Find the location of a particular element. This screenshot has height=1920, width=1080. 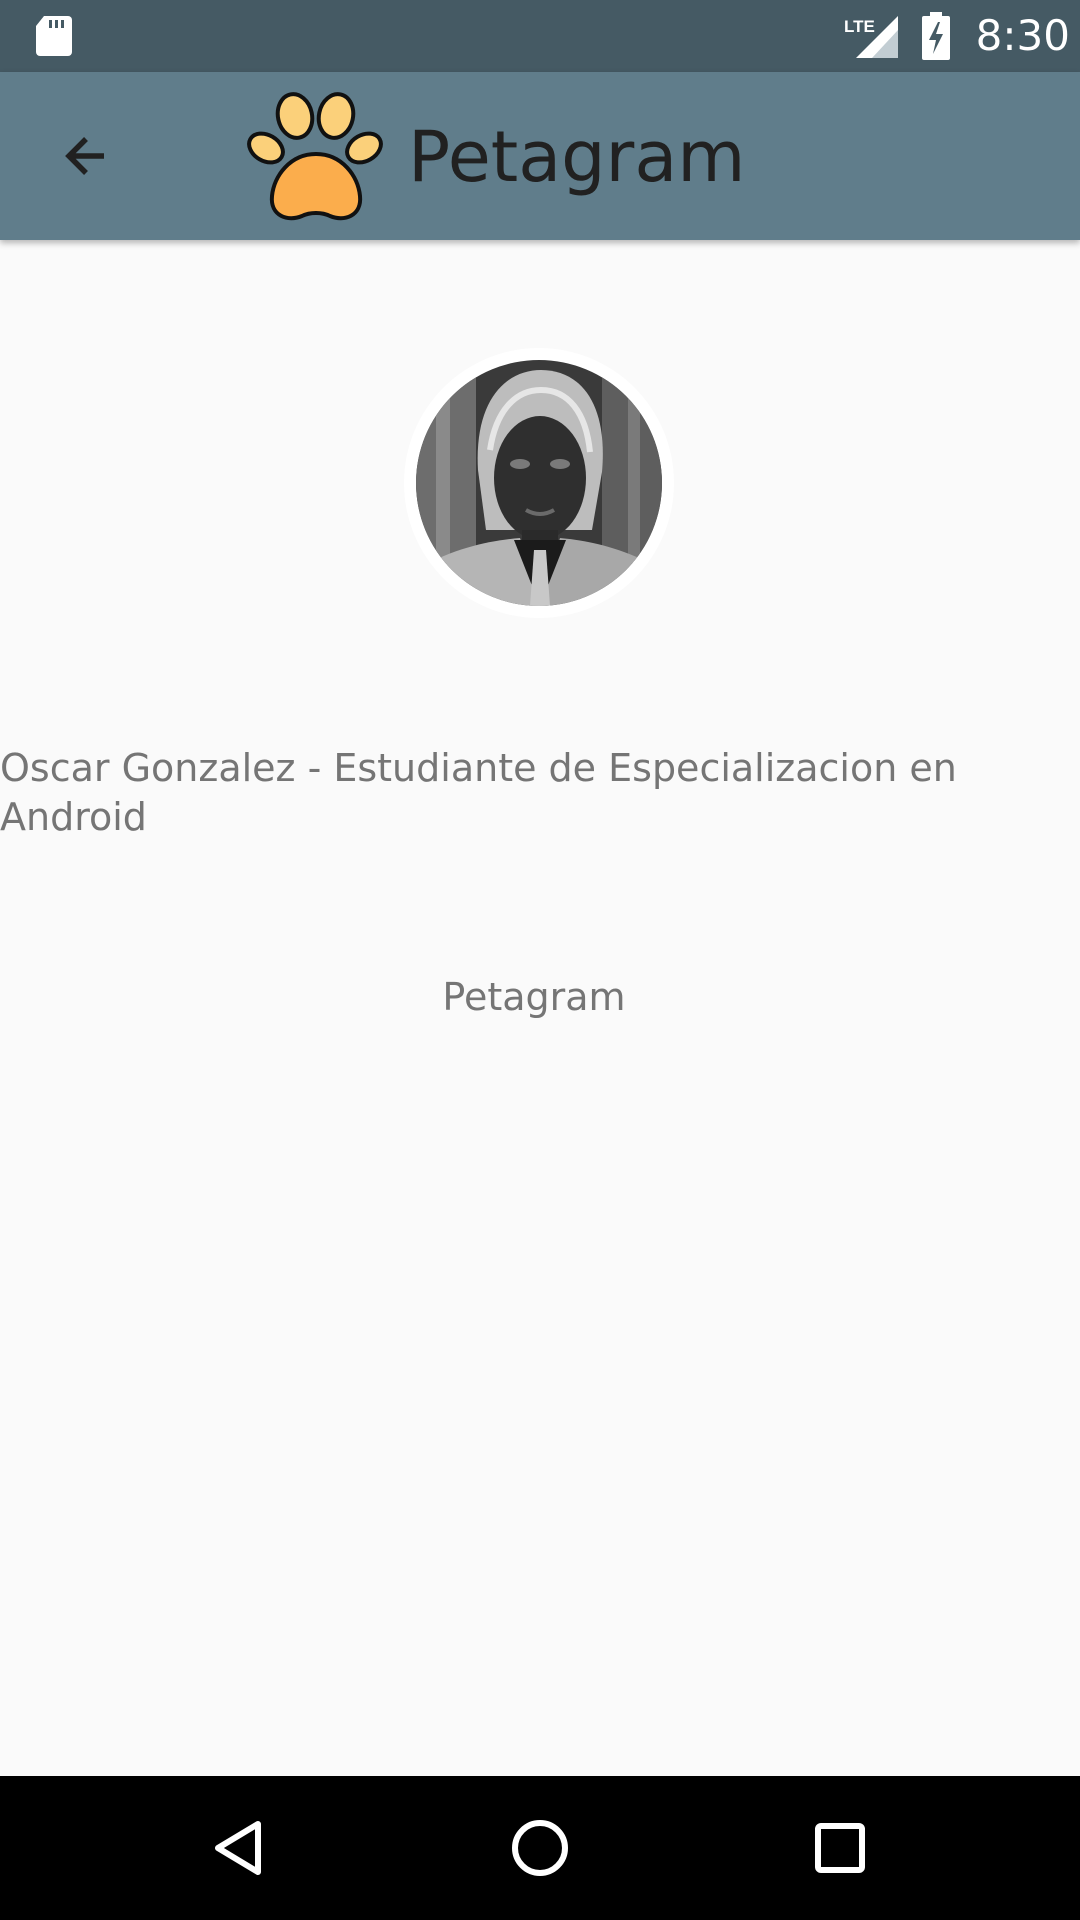

app-name-label: Petagram is located at coordinates (534, 997).